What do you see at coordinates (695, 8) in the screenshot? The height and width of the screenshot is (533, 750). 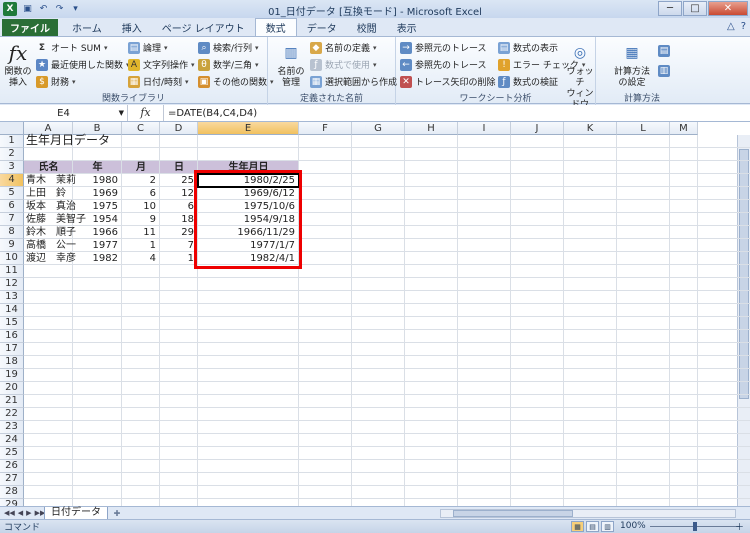 I see `maximize-button: □` at bounding box center [695, 8].